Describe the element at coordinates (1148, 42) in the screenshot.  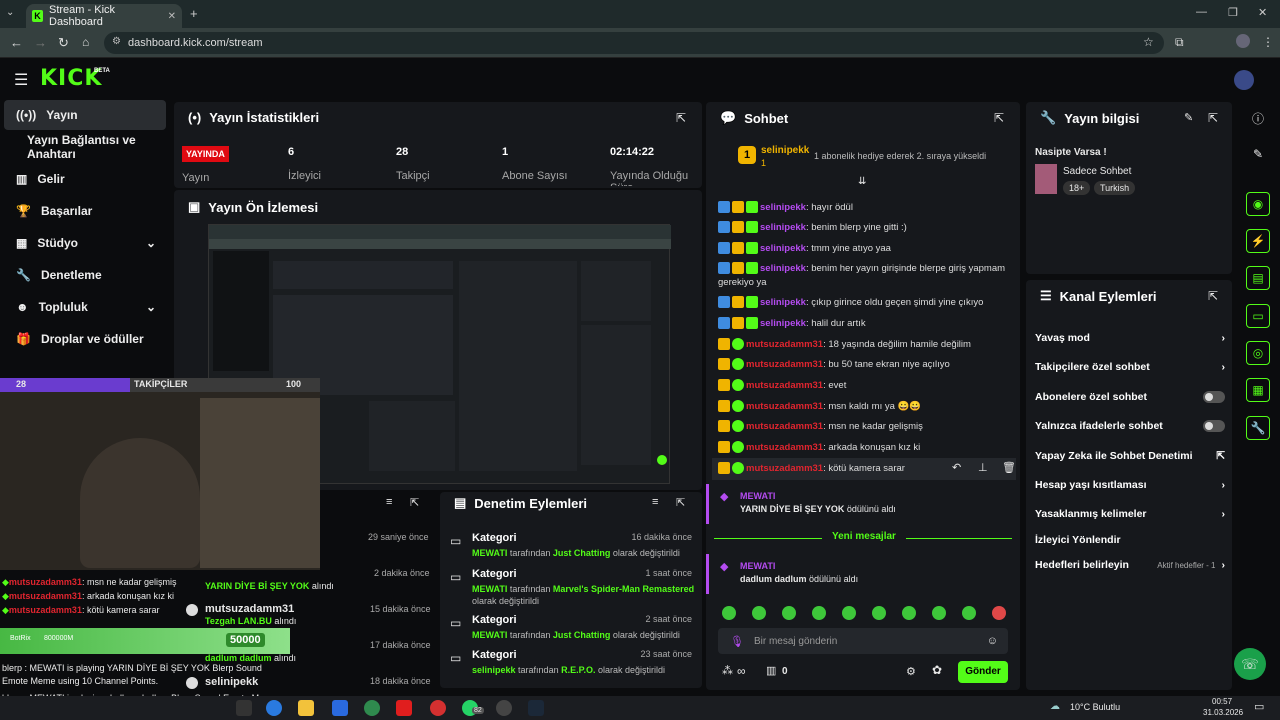
I see `bookmark-star-icon: ☆` at that location.